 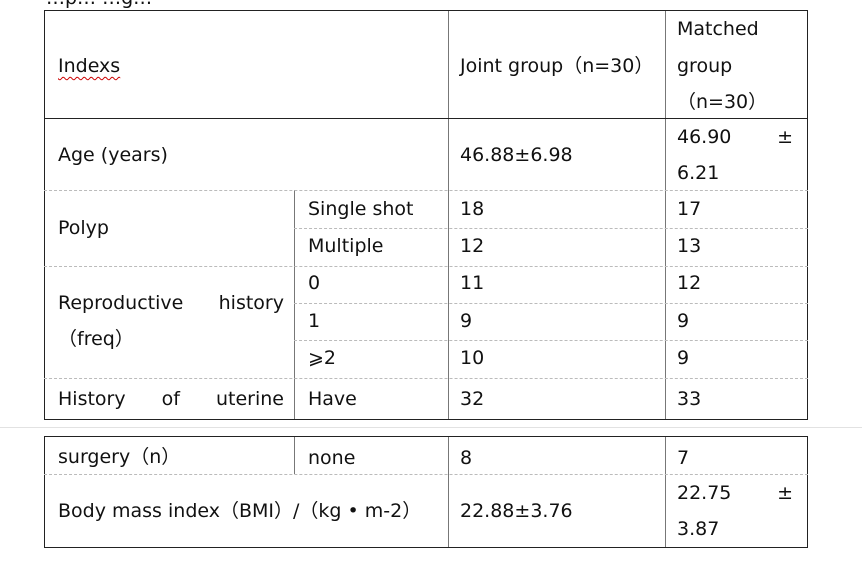 What do you see at coordinates (689, 283) in the screenshot?
I see `reproductive-matched-0: 12` at bounding box center [689, 283].